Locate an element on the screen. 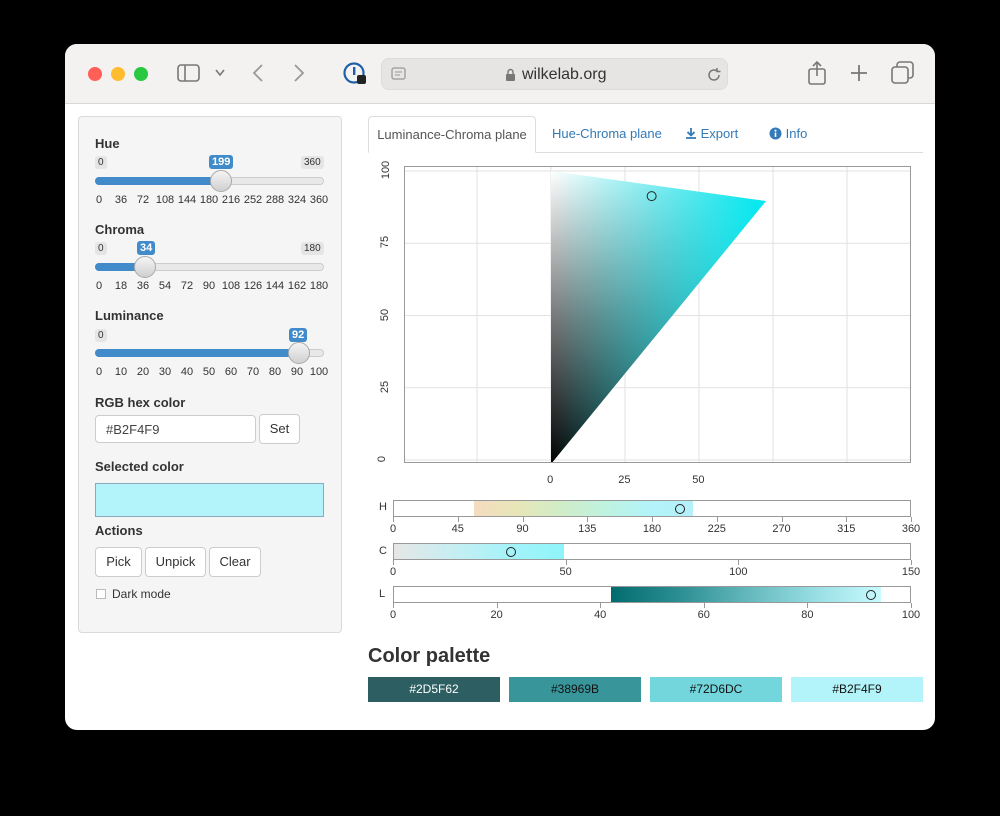 This screenshot has height=816, width=1000. chevron-down-icon is located at coordinates (220, 73).